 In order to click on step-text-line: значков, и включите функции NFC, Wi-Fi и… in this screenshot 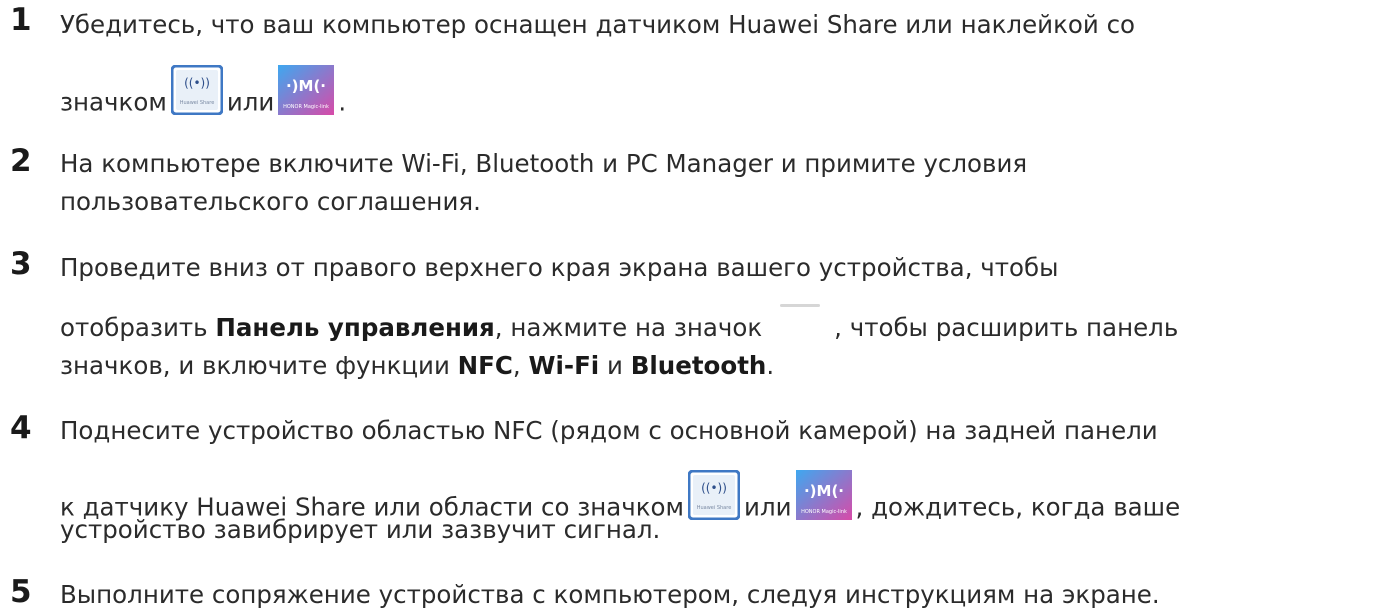, I will do `click(417, 365)`.